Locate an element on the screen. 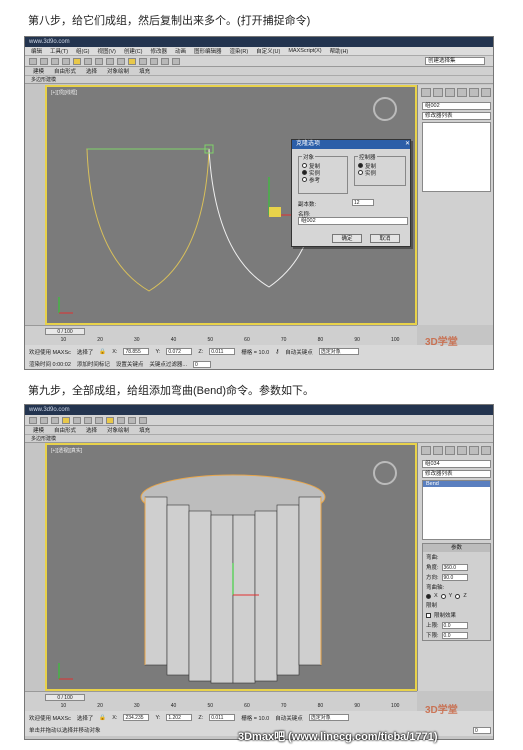 The image size is (523, 750). lower-limit-spinner: 0.0 is located at coordinates (454, 635).